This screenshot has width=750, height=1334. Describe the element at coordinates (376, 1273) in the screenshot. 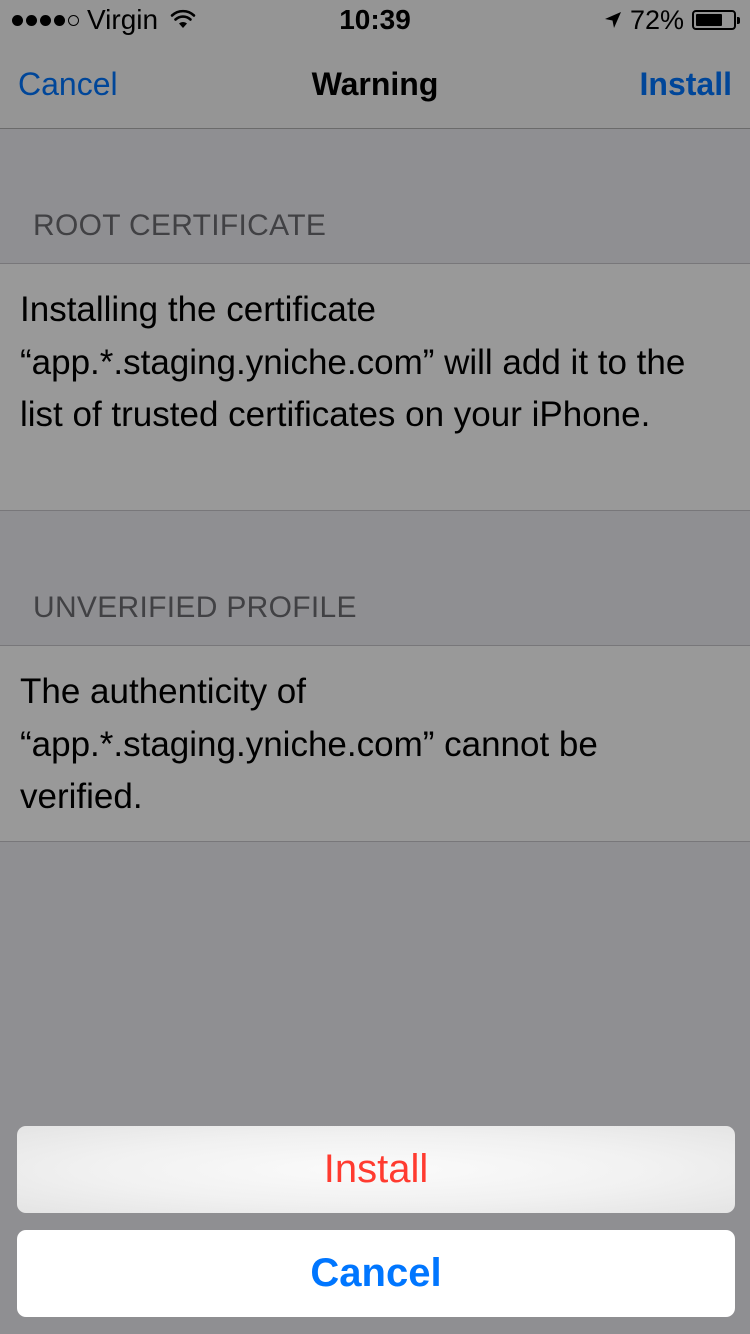

I see `action-sheet-cancel-button: Cancel` at that location.